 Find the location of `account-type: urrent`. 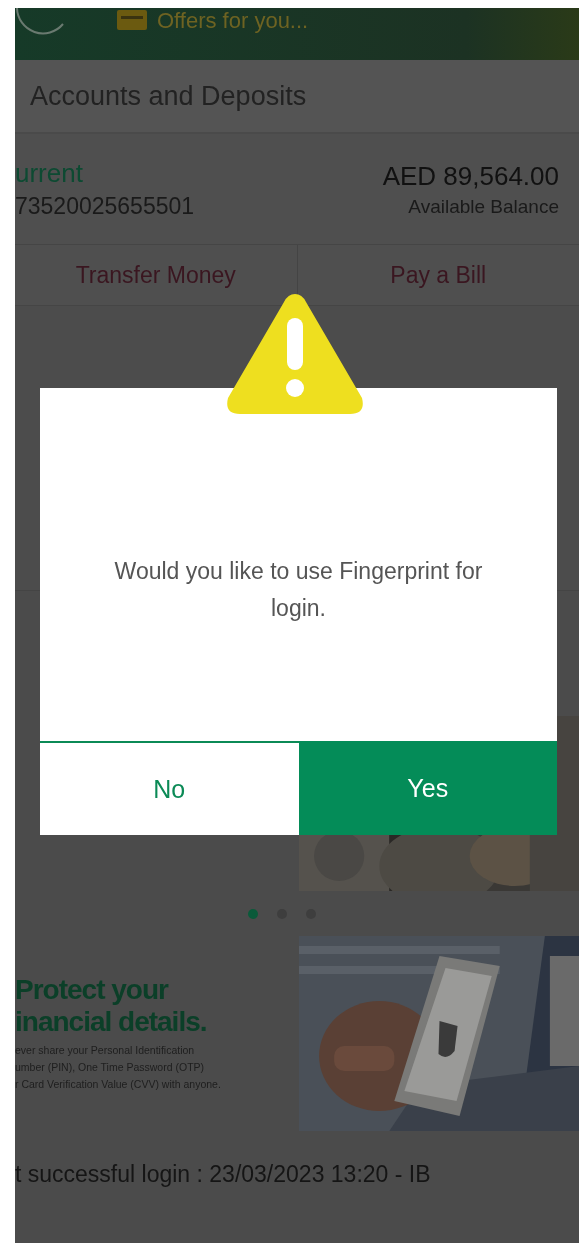

account-type: urrent is located at coordinates (49, 173).